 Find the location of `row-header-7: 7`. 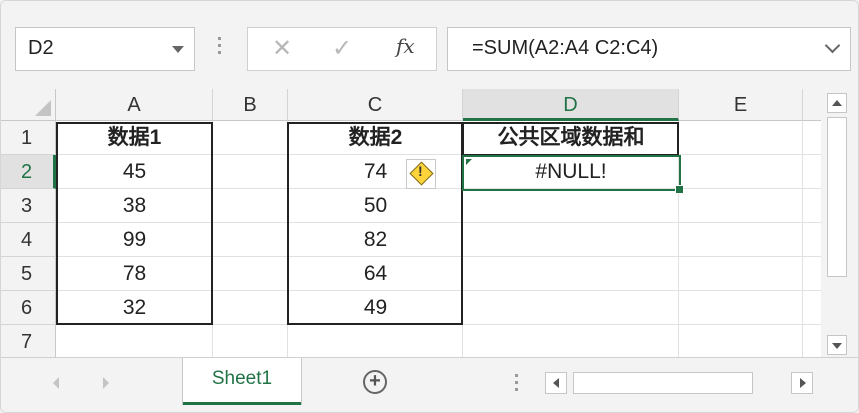

row-header-7: 7 is located at coordinates (28, 342).